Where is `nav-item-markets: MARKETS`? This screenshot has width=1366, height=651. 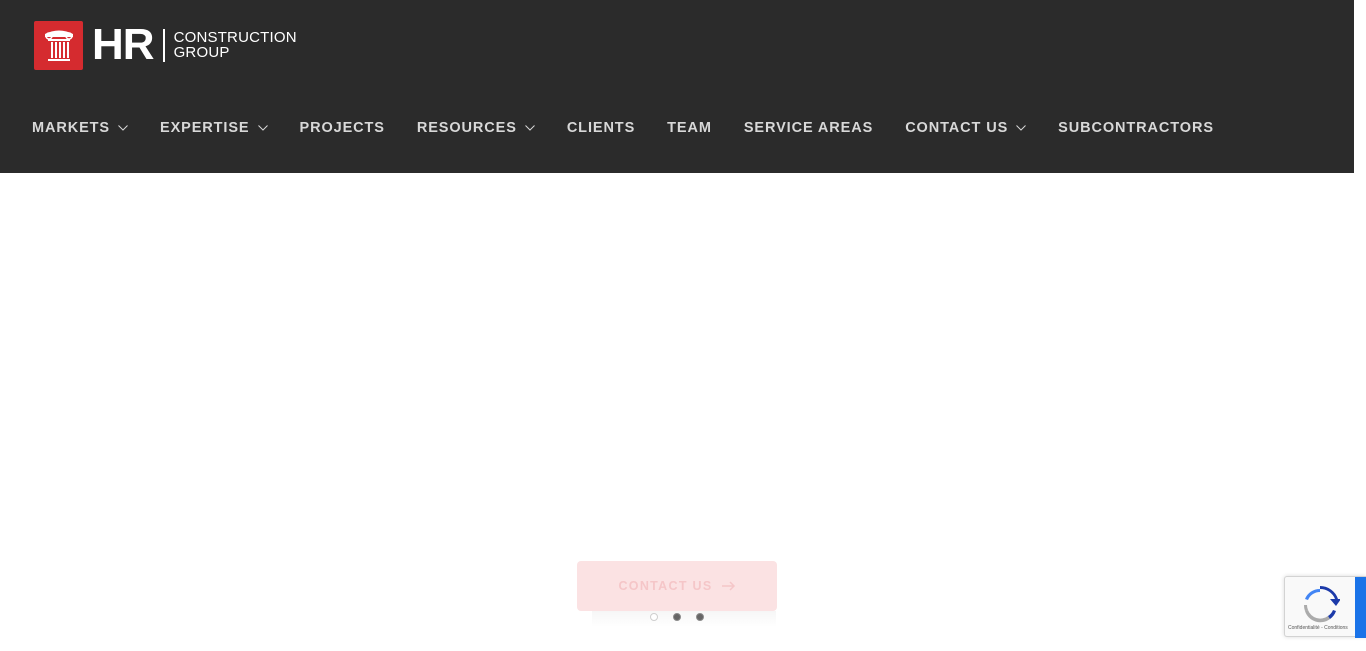
nav-item-markets: MARKETS is located at coordinates (80, 128).